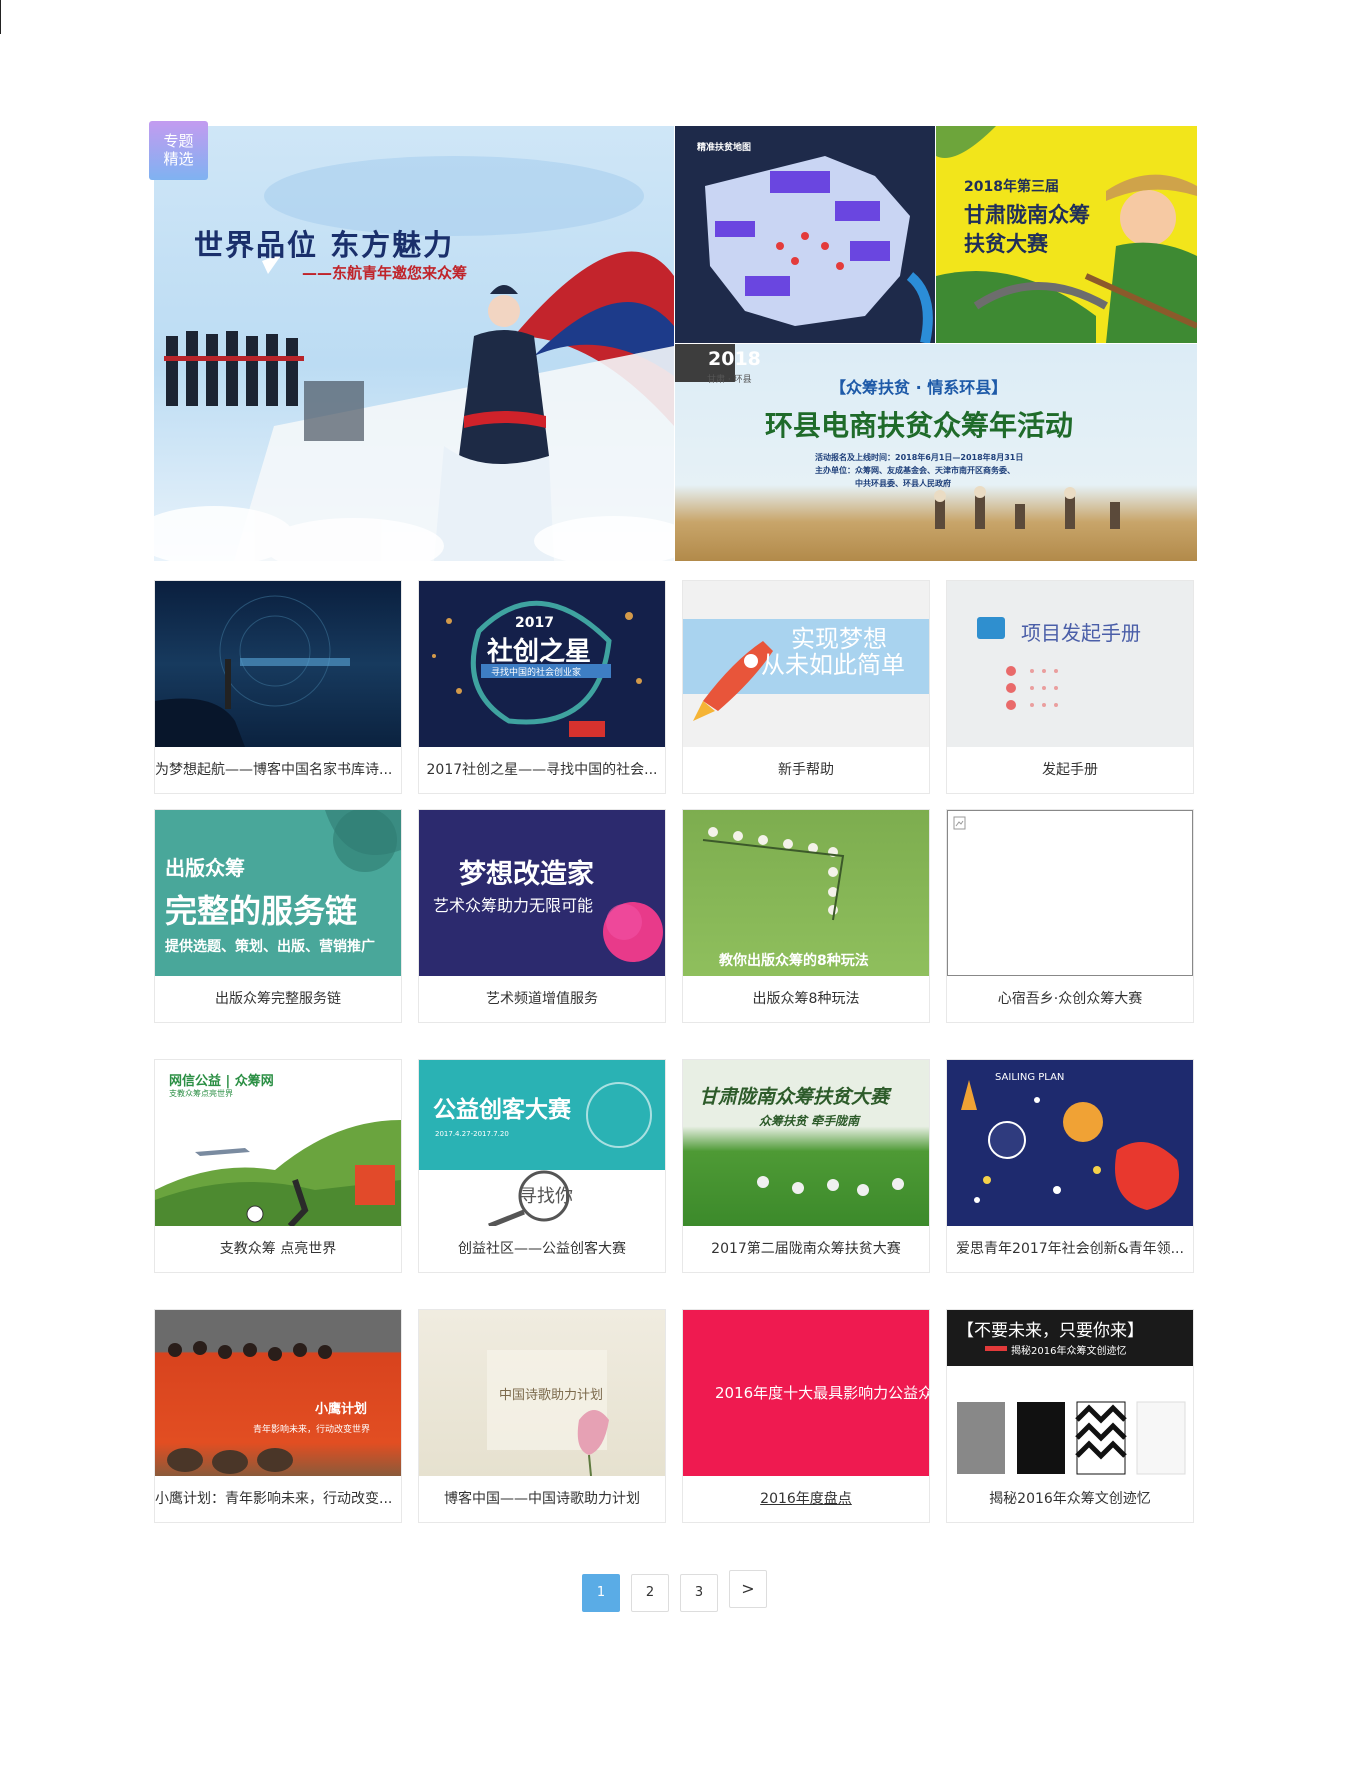  I want to click on card-image-small: 2017.4.27-2017.7.20, so click(472, 1134).